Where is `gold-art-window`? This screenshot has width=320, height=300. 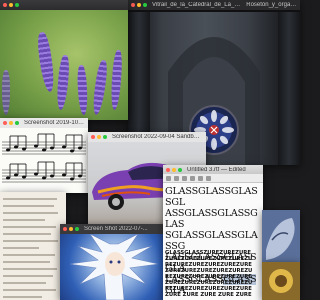 gold-art-window is located at coordinates (281, 281).